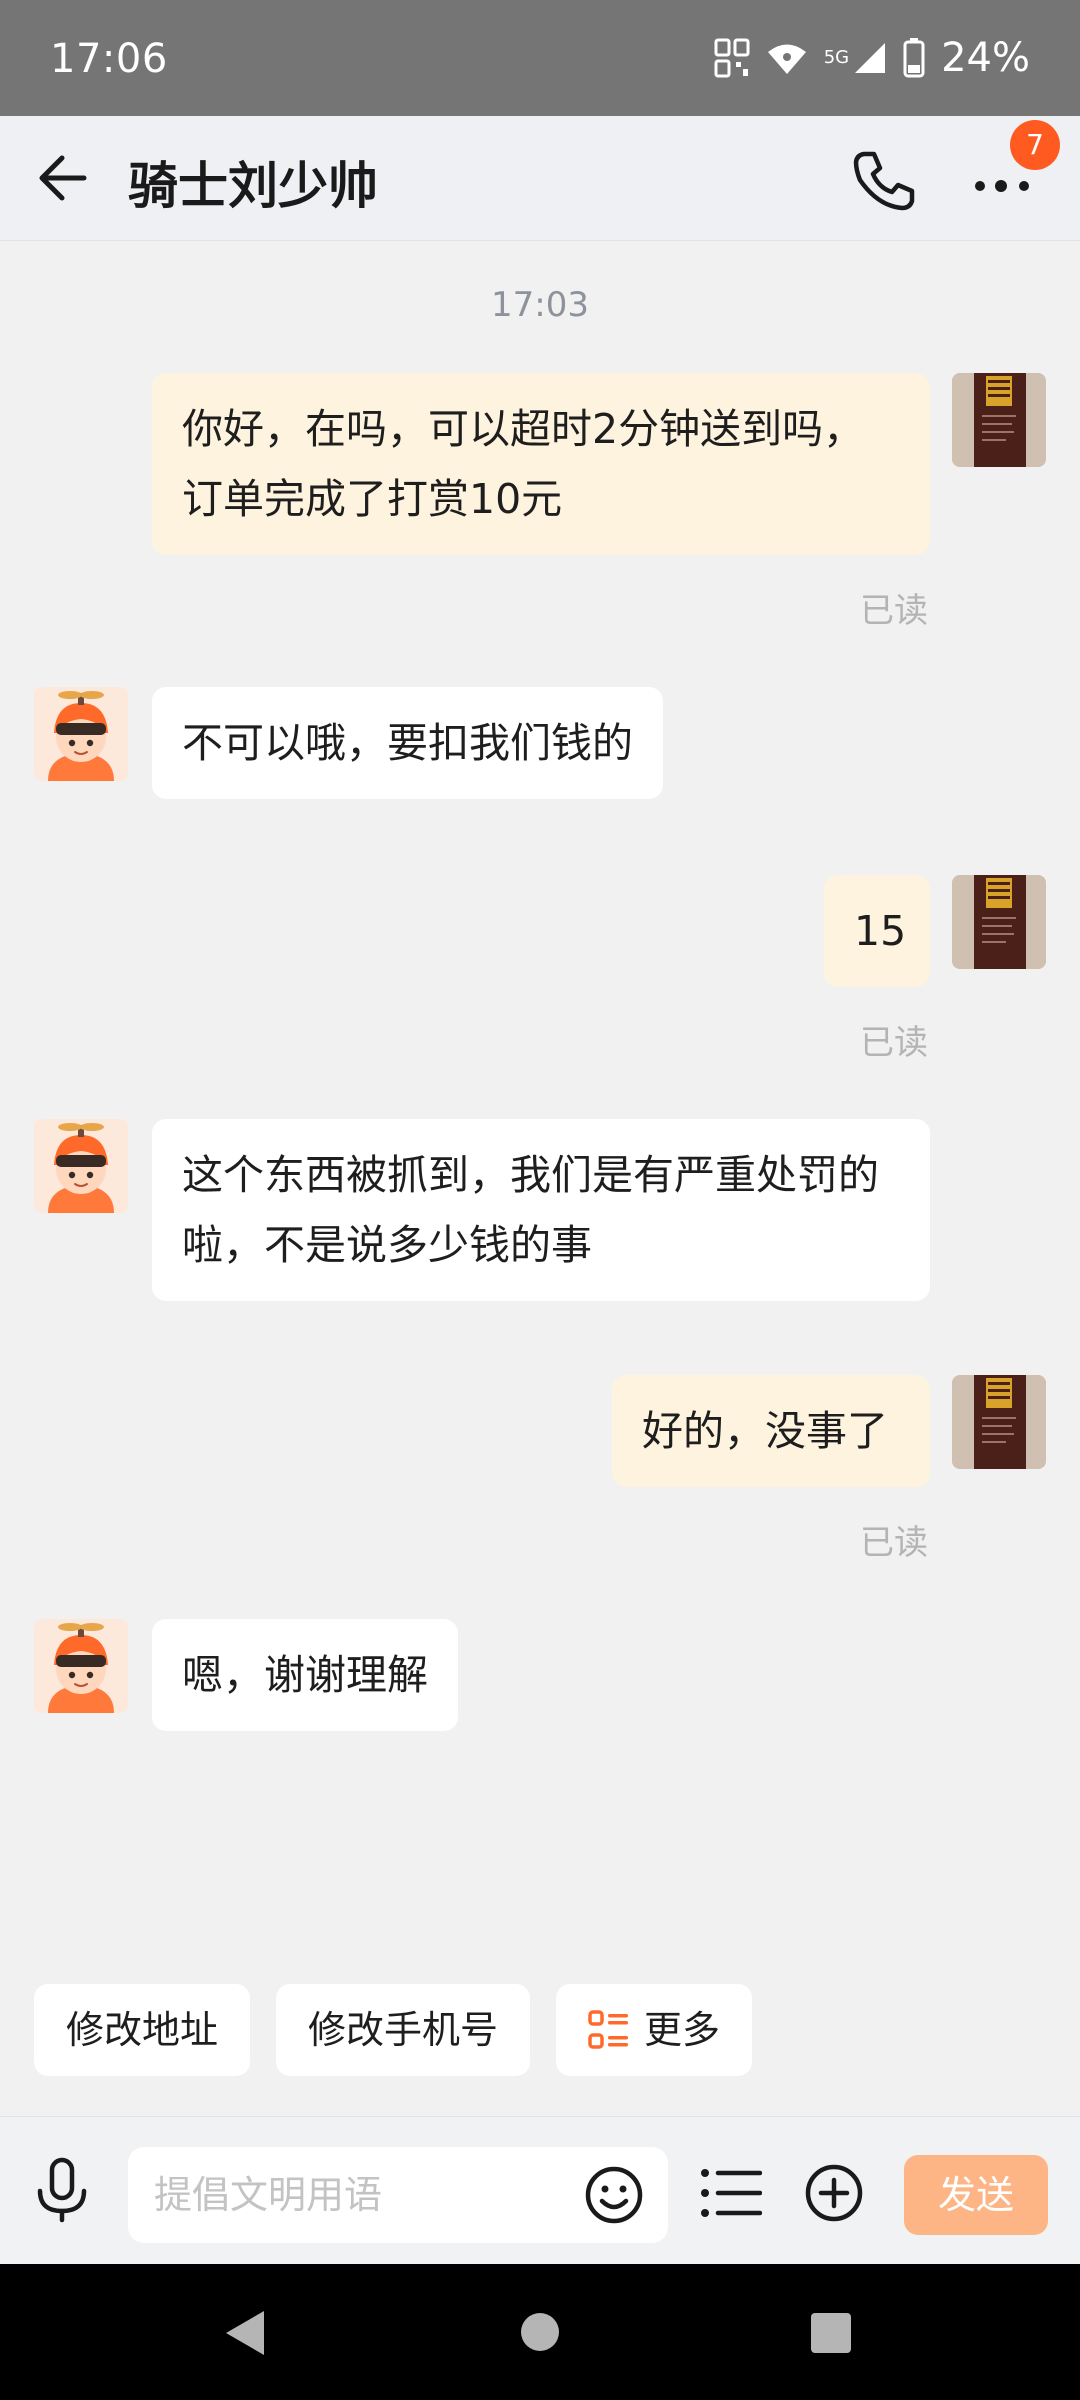 This screenshot has height=2400, width=1080. I want to click on square-recents-icon, so click(831, 2333).